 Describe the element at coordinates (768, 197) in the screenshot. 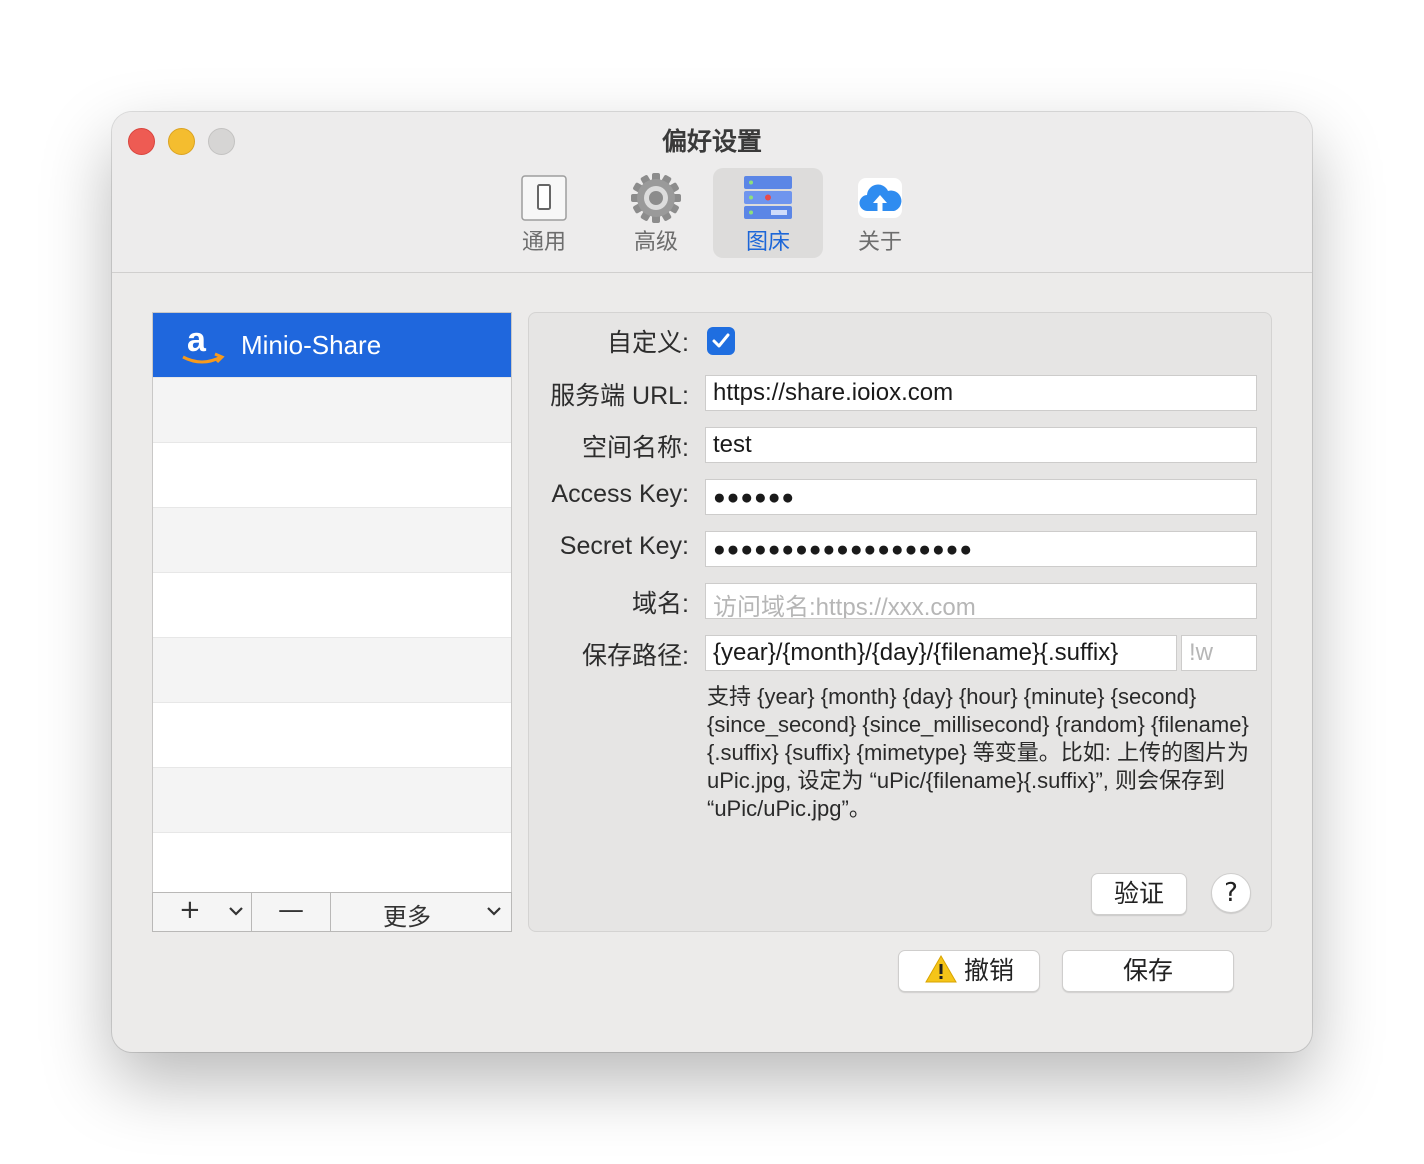

I see `server-icon` at that location.